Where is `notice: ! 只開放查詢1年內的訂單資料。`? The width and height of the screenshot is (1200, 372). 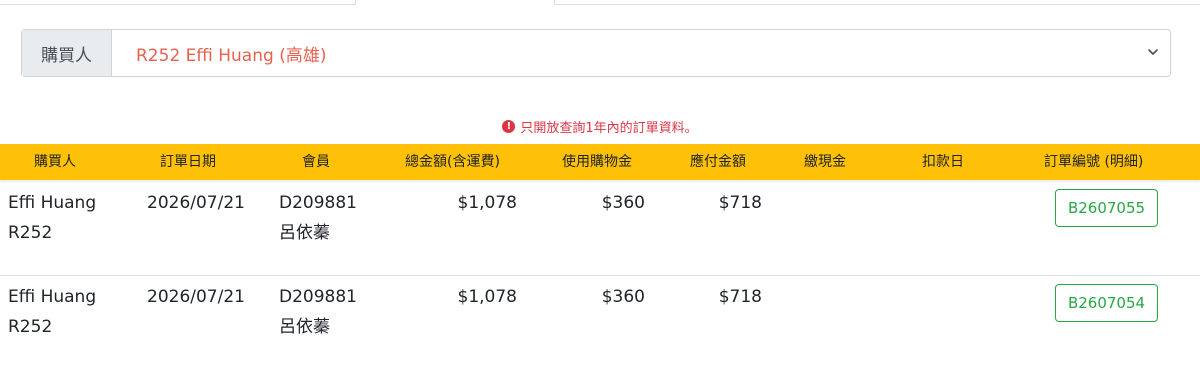 notice: ! 只開放查詢1年內的訂單資料。 is located at coordinates (600, 126).